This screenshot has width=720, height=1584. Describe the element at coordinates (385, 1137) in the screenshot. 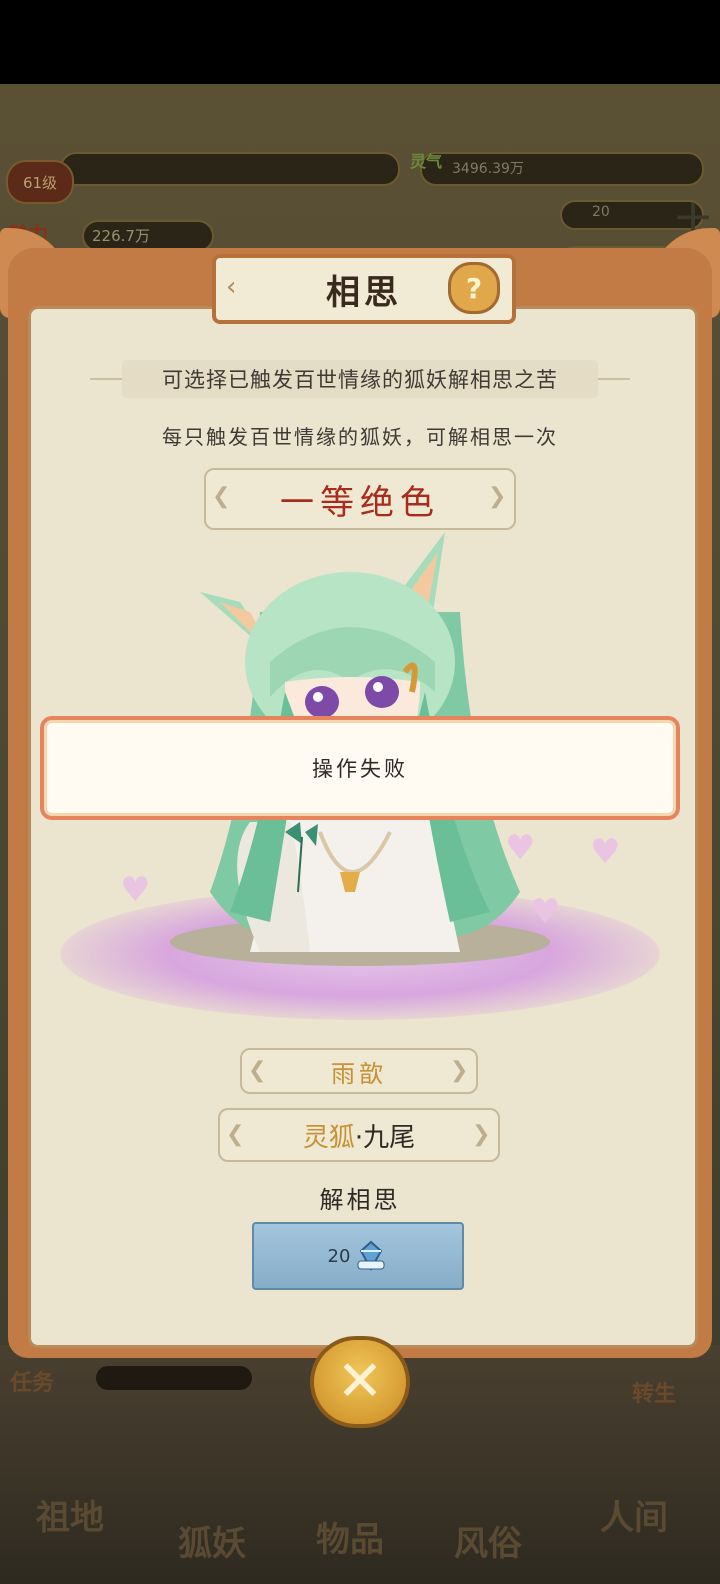

I see `character-tails: ·九尾` at that location.